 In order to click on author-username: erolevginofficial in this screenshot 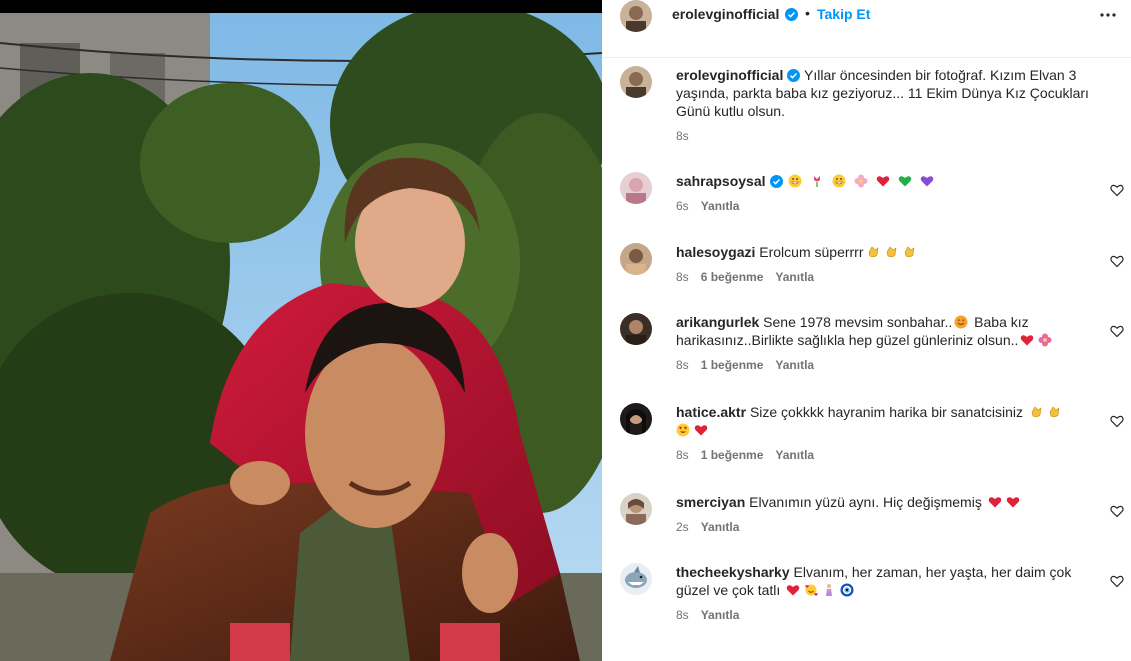, I will do `click(725, 14)`.